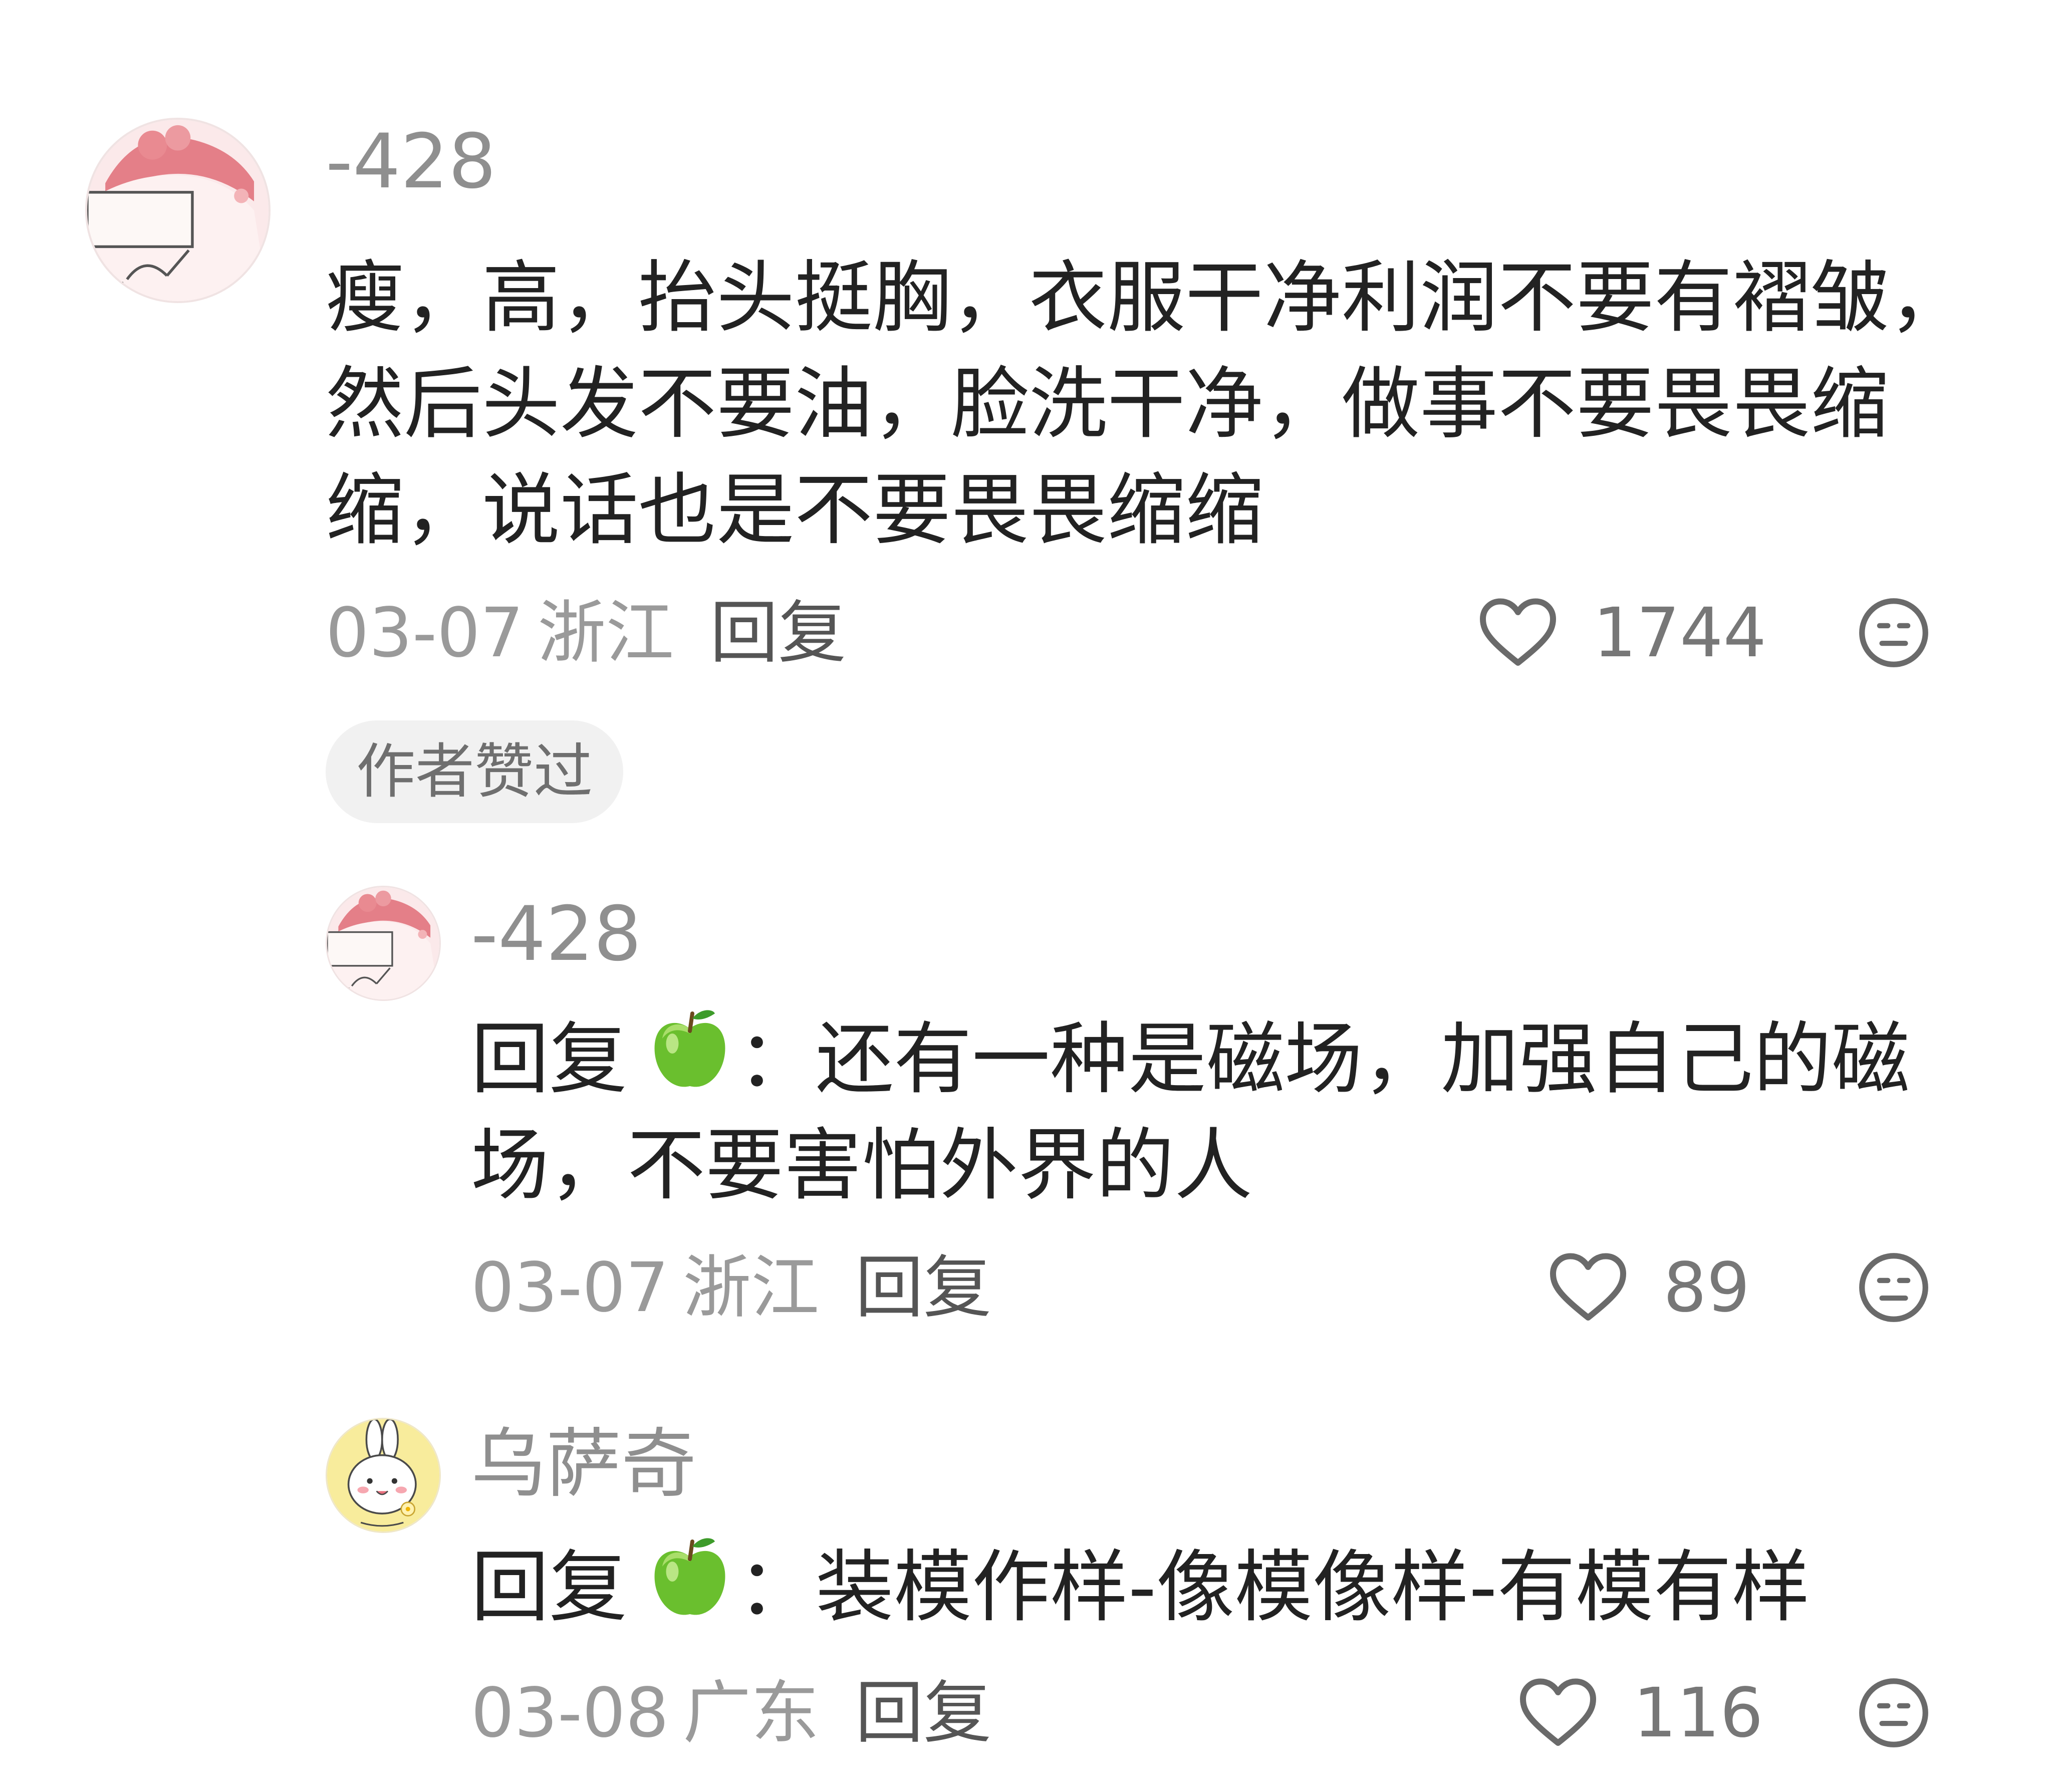 This screenshot has height=1792, width=2052. I want to click on like-count: 116, so click(1698, 1713).